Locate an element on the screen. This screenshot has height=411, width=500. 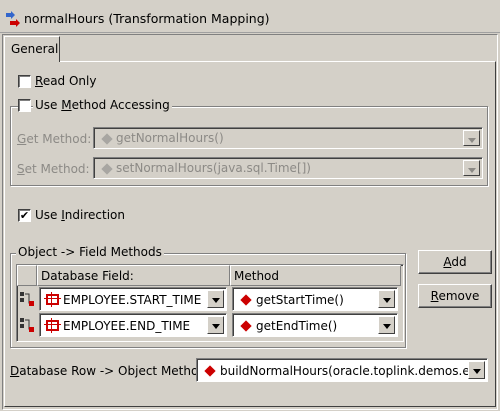
tab-label: General is located at coordinates (35, 49).